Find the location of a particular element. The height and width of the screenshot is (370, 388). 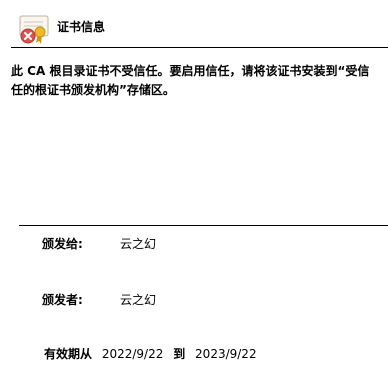

header-divider is located at coordinates (199, 47).